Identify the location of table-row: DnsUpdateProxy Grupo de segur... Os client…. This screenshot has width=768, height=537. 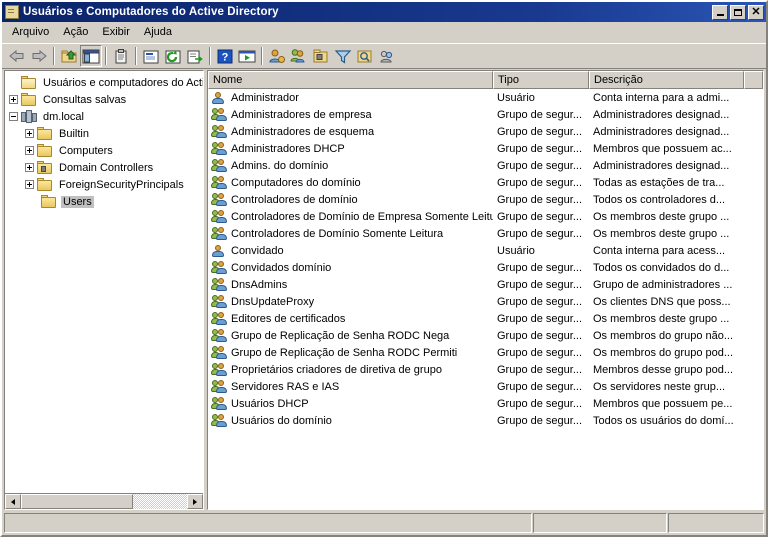
(485, 301).